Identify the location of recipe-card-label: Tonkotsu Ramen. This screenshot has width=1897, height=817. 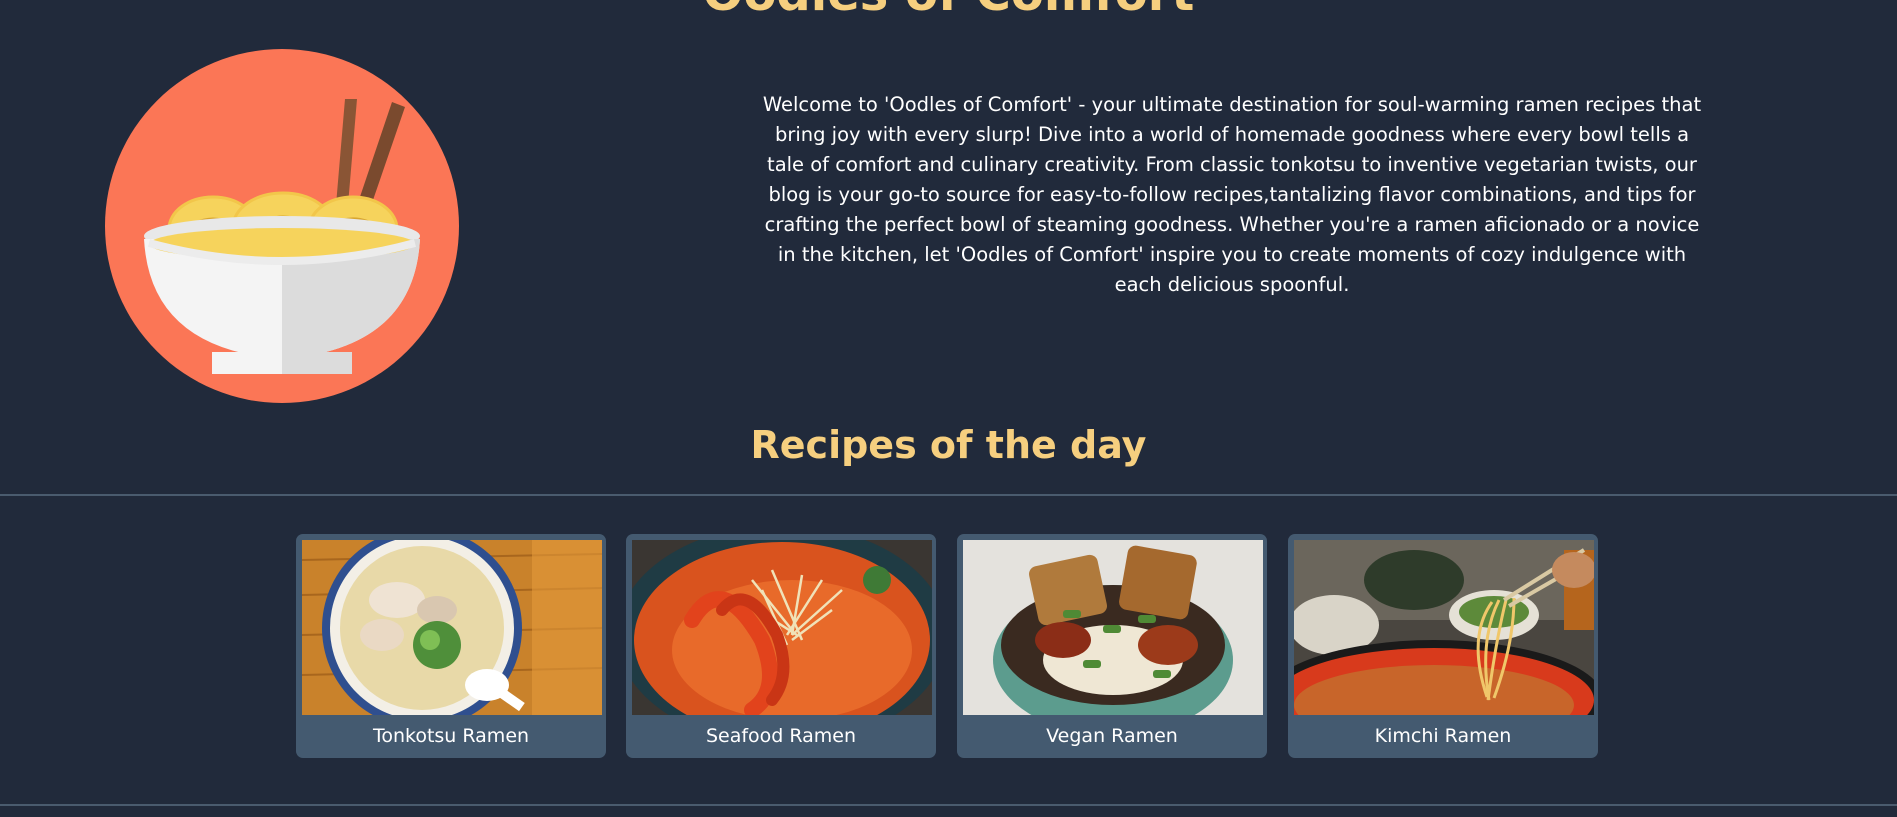
(451, 736).